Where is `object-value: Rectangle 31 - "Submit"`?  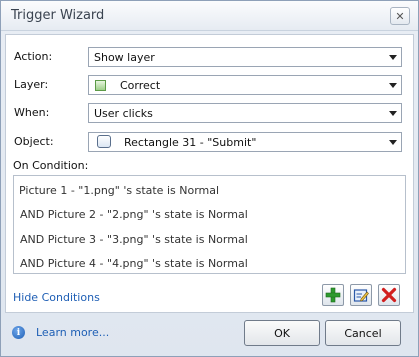
object-value: Rectangle 31 - "Submit" is located at coordinates (190, 142).